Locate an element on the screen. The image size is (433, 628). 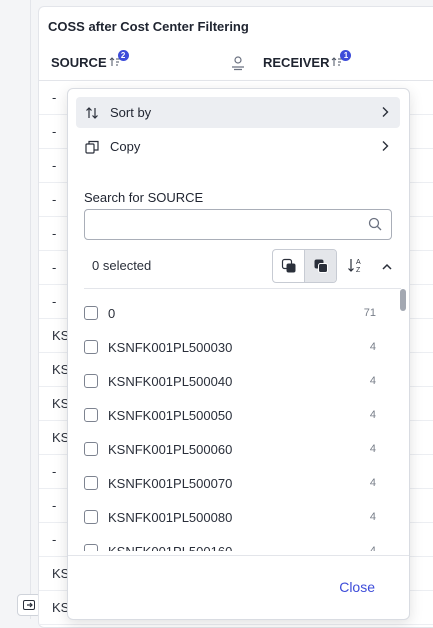
list-item: KSNFK001PL500070 4 is located at coordinates (232, 483).